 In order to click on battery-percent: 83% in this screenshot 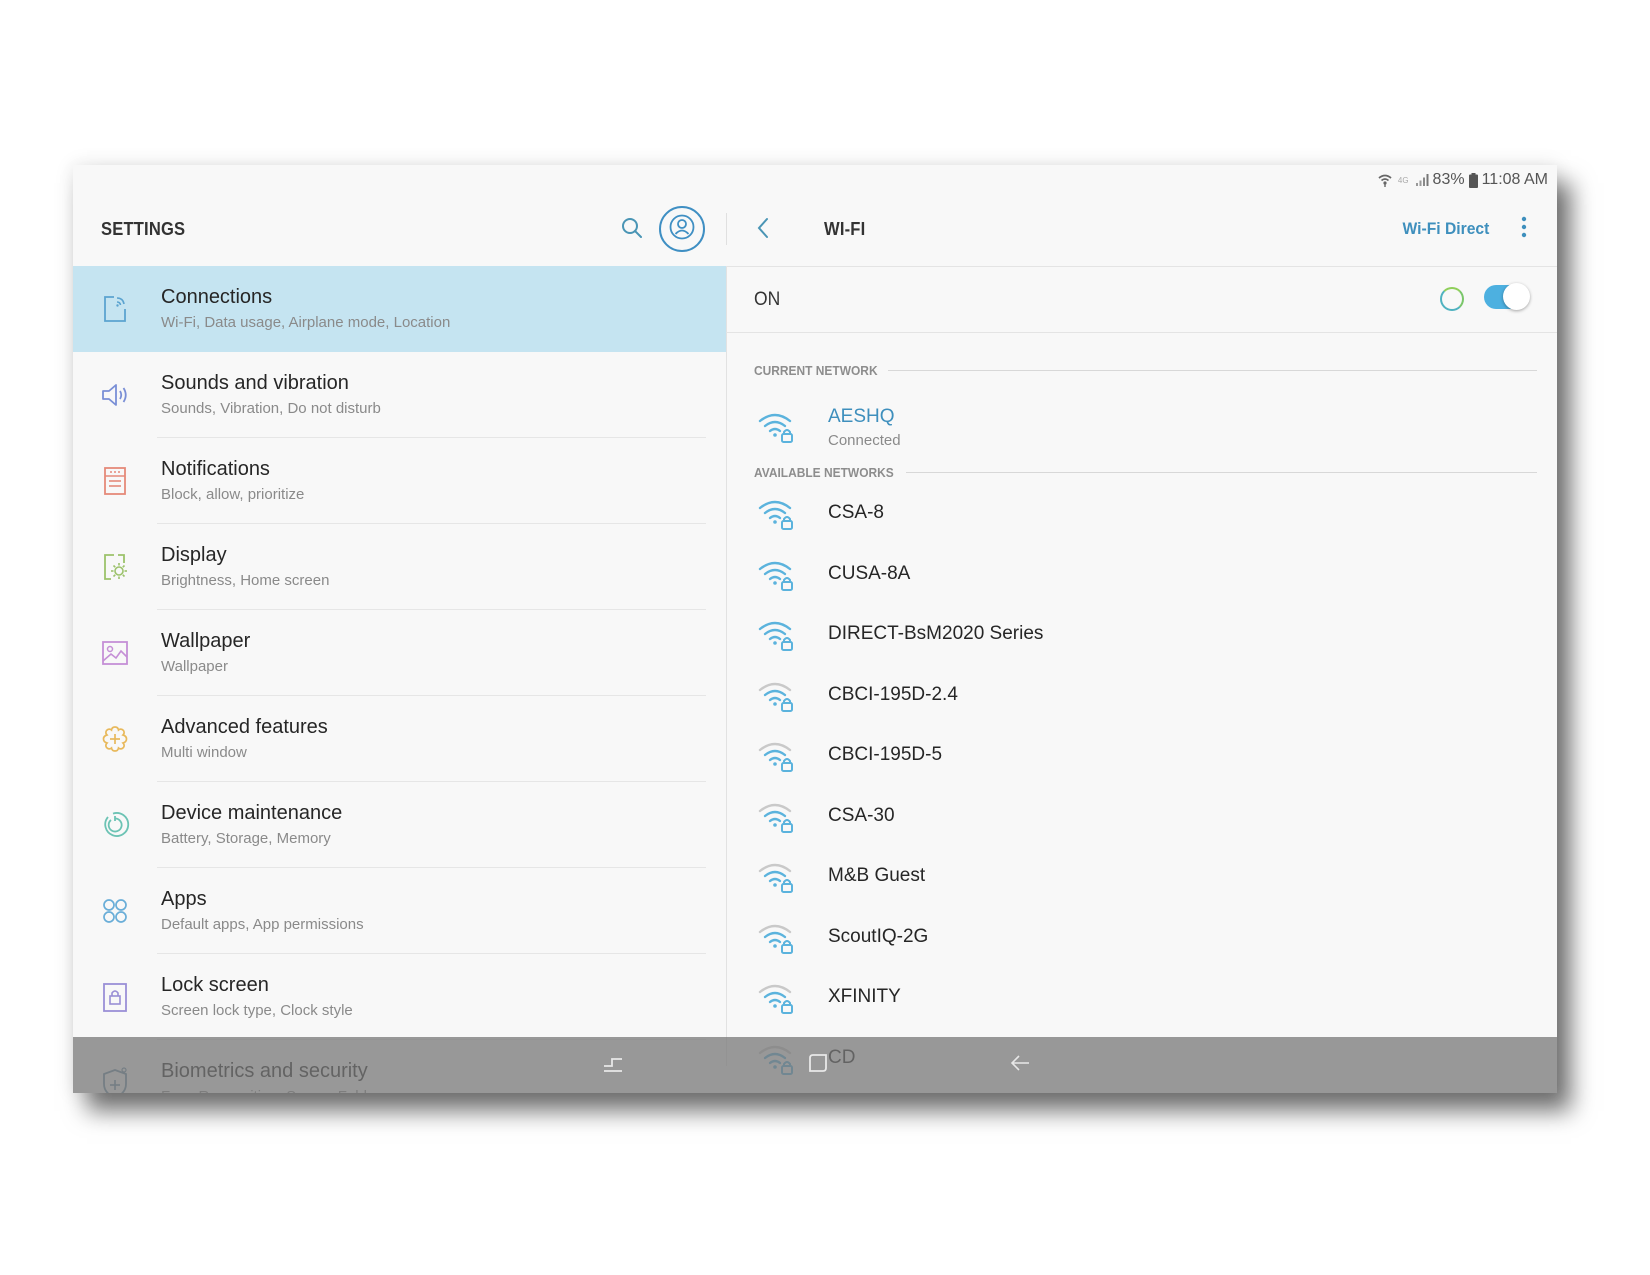, I will do `click(1448, 179)`.